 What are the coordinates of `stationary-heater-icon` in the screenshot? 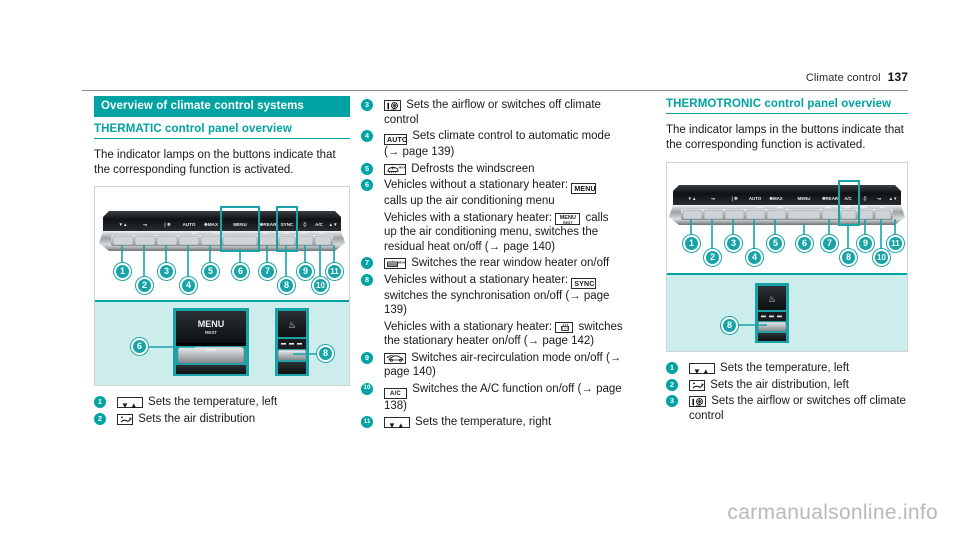 It's located at (564, 327).